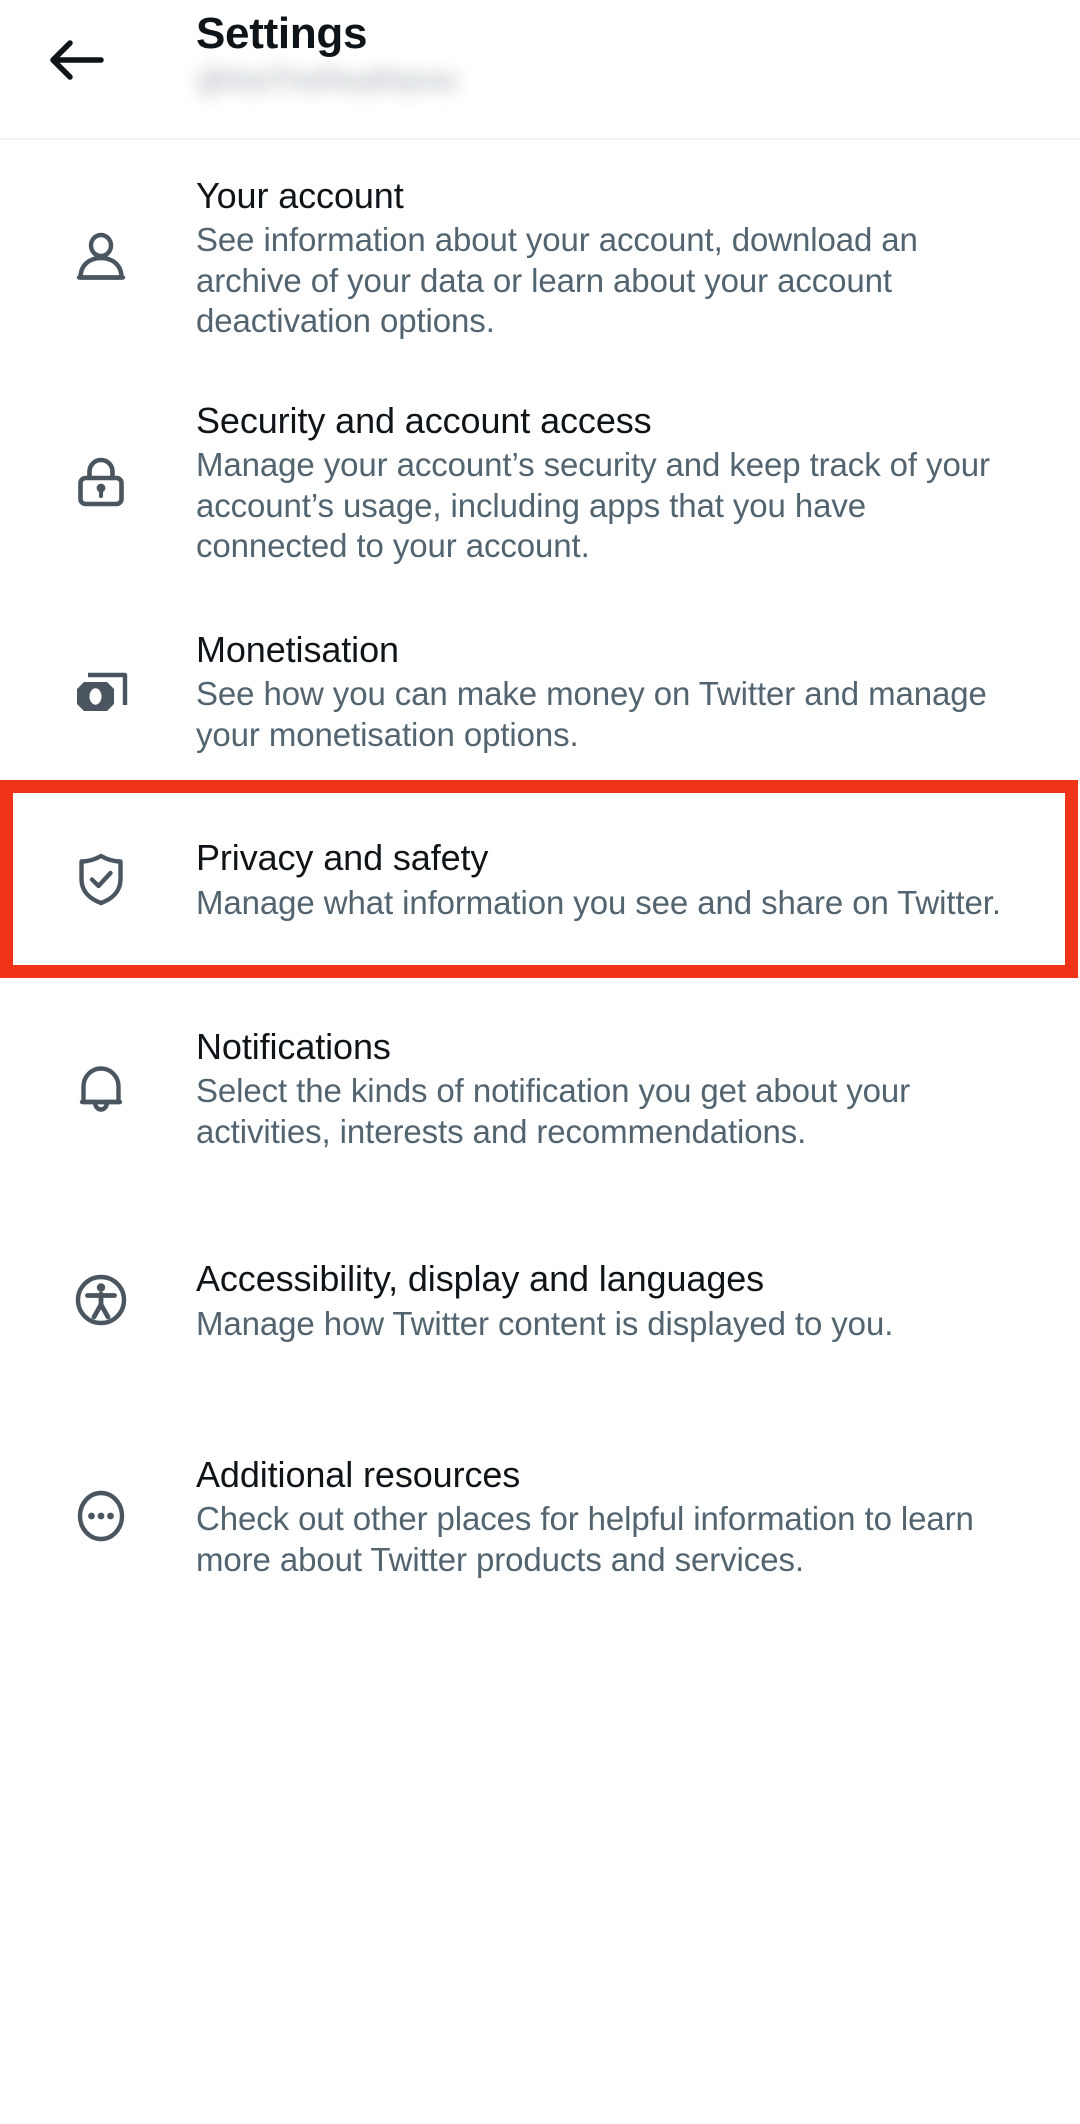 Image resolution: width=1080 pixels, height=2124 pixels. I want to click on settings-item-title: Monetisation, so click(297, 650).